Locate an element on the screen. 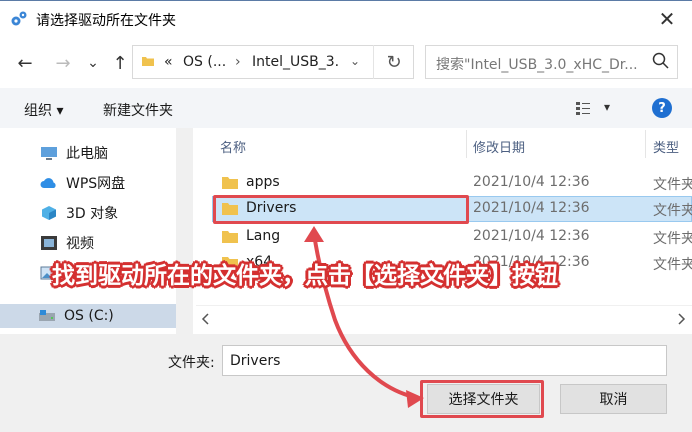 This screenshot has width=692, height=432. computer-icon is located at coordinates (49, 153).